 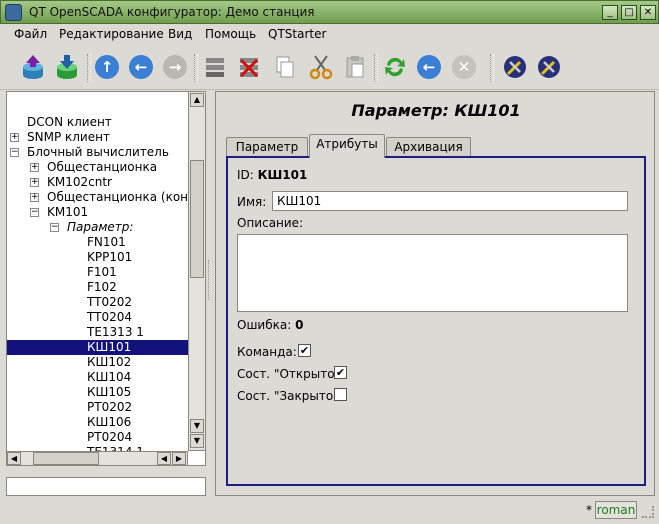 What do you see at coordinates (428, 147) in the screenshot?
I see `tab-archiving: Архивация` at bounding box center [428, 147].